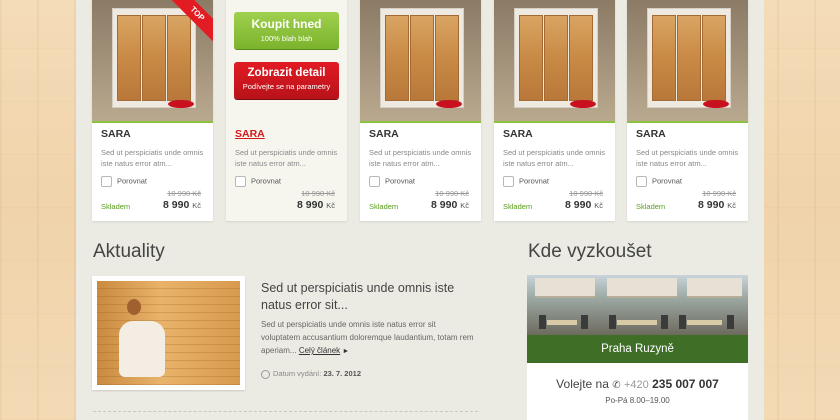 The height and width of the screenshot is (420, 840). Describe the element at coordinates (319, 350) in the screenshot. I see `read-more-link: Celý článek` at that location.